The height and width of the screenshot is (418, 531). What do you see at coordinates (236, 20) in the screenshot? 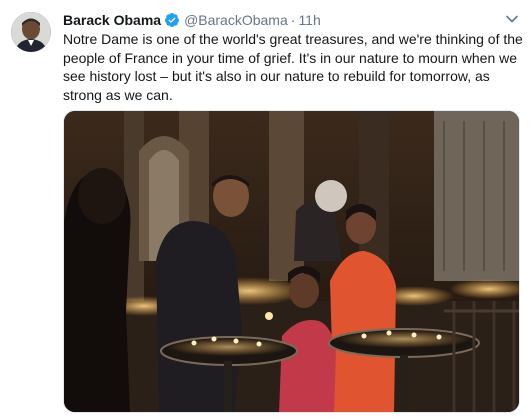
I see `author-handle: @BarackObama` at bounding box center [236, 20].